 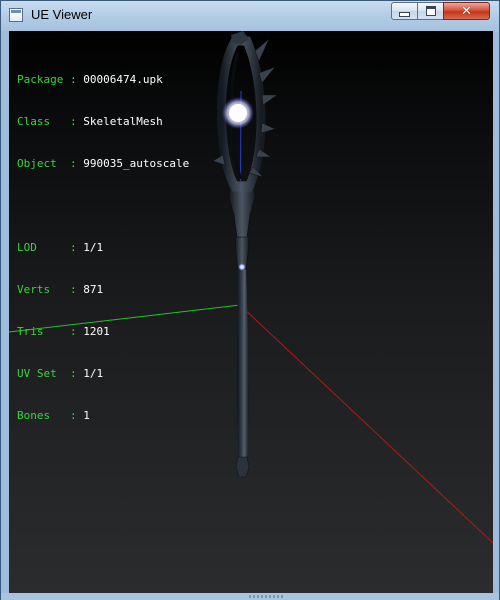 I want to click on minimize-icon, so click(x=404, y=14).